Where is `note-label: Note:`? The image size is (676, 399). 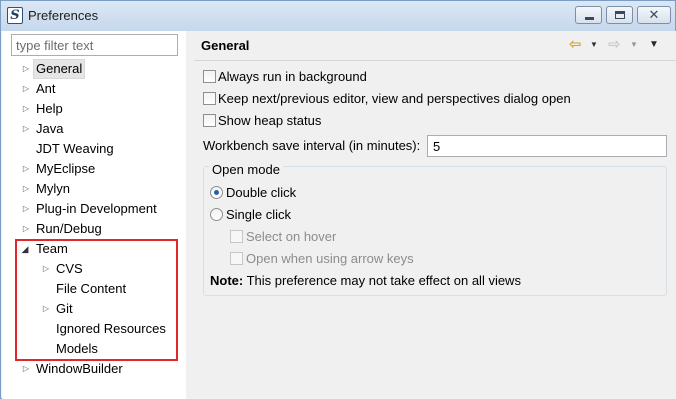 note-label: Note: is located at coordinates (227, 280).